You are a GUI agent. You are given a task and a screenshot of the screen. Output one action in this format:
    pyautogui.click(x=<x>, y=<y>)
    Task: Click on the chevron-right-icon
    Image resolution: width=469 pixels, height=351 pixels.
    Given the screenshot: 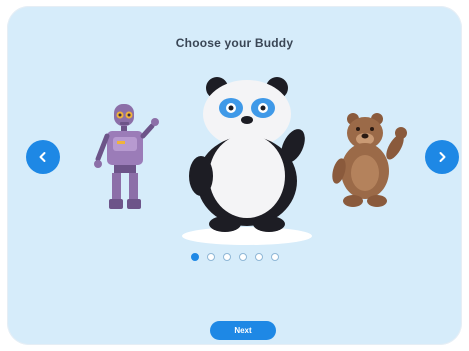 What is the action you would take?
    pyautogui.click(x=442, y=157)
    